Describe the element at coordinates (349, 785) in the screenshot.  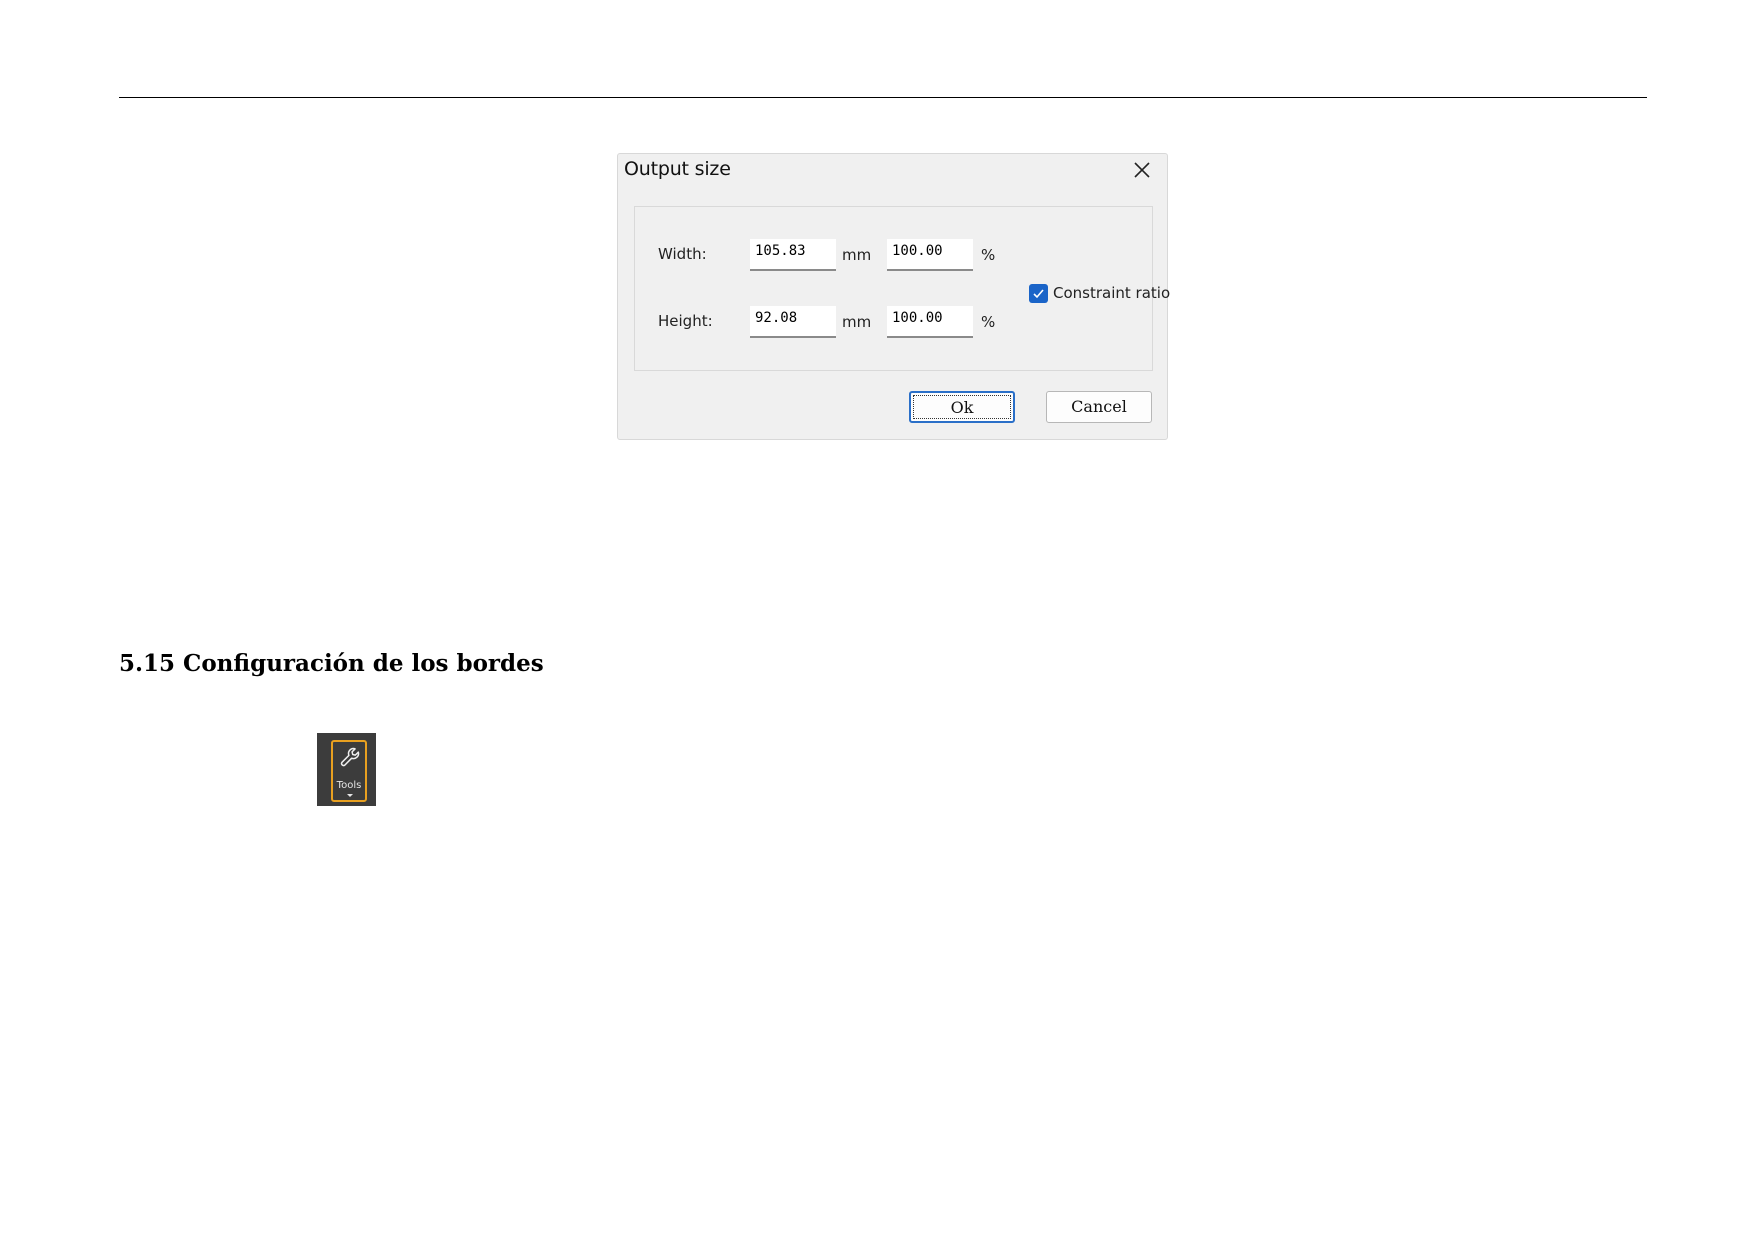
I see `tools-label: Tools` at that location.